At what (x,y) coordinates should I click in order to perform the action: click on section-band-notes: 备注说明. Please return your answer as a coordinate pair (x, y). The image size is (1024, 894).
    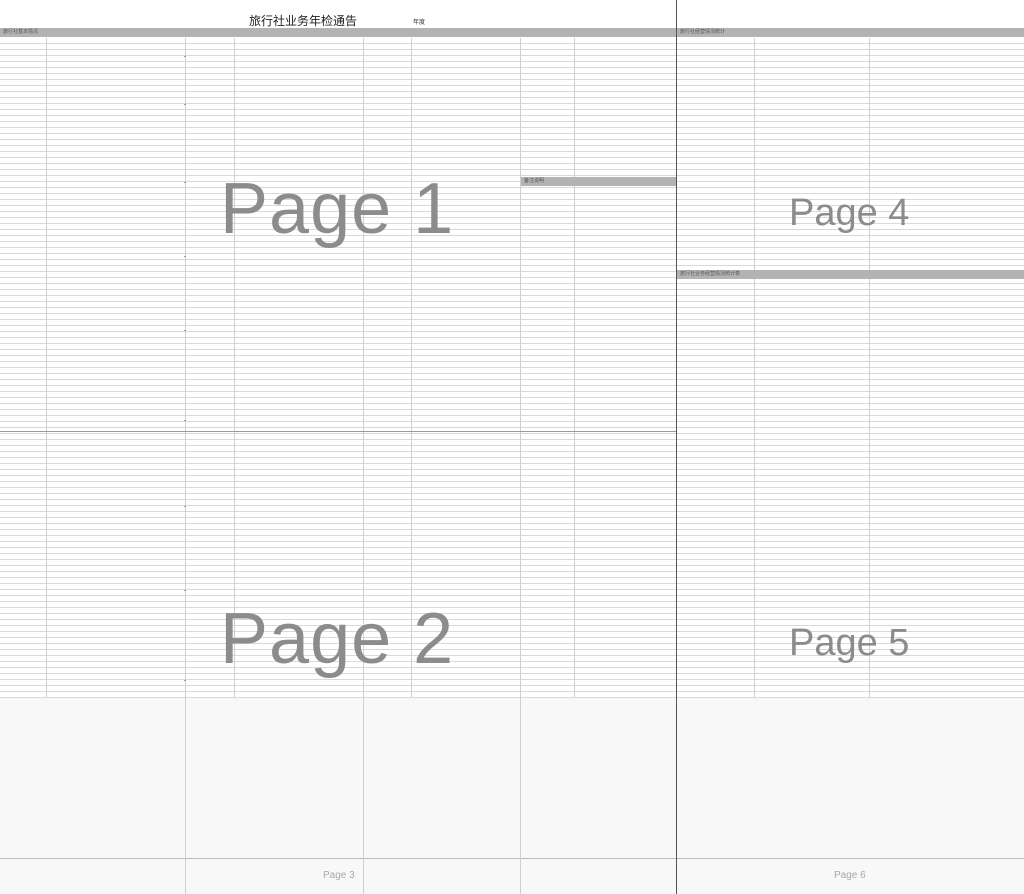
    Looking at the image, I should click on (598, 181).